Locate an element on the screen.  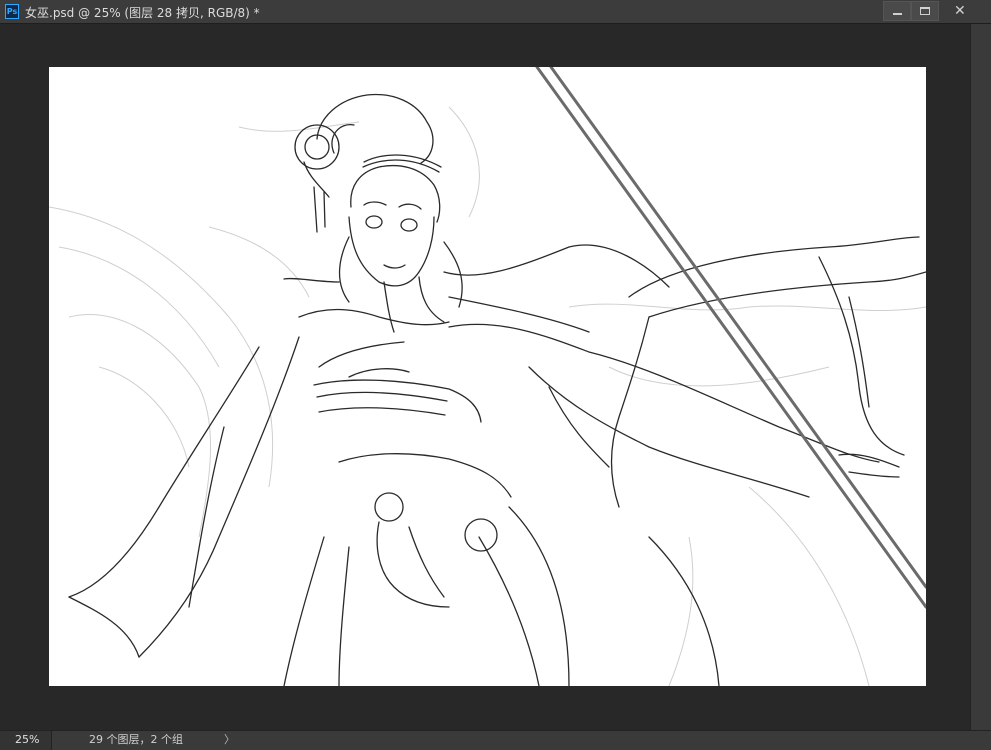
close-button: ✕ is located at coordinates (961, 11).